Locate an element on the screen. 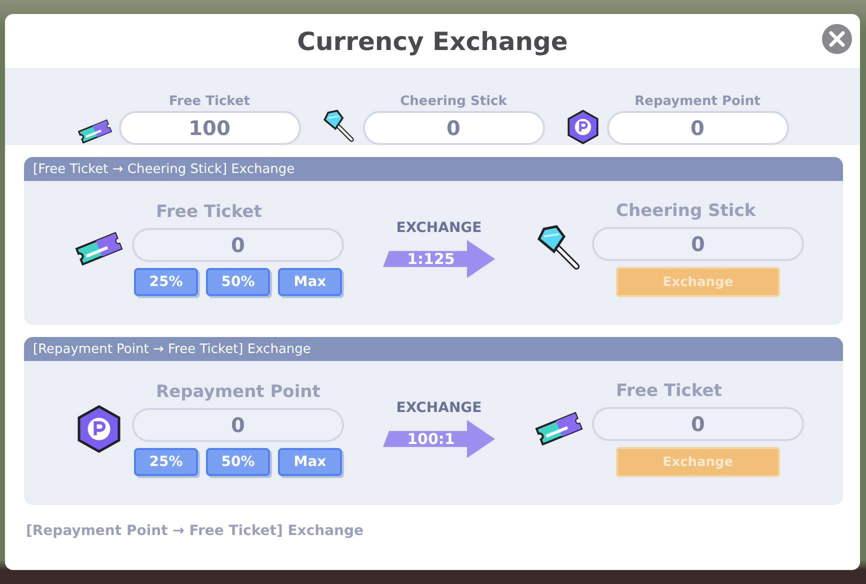 This screenshot has height=584, width=866. close-button is located at coordinates (837, 39).